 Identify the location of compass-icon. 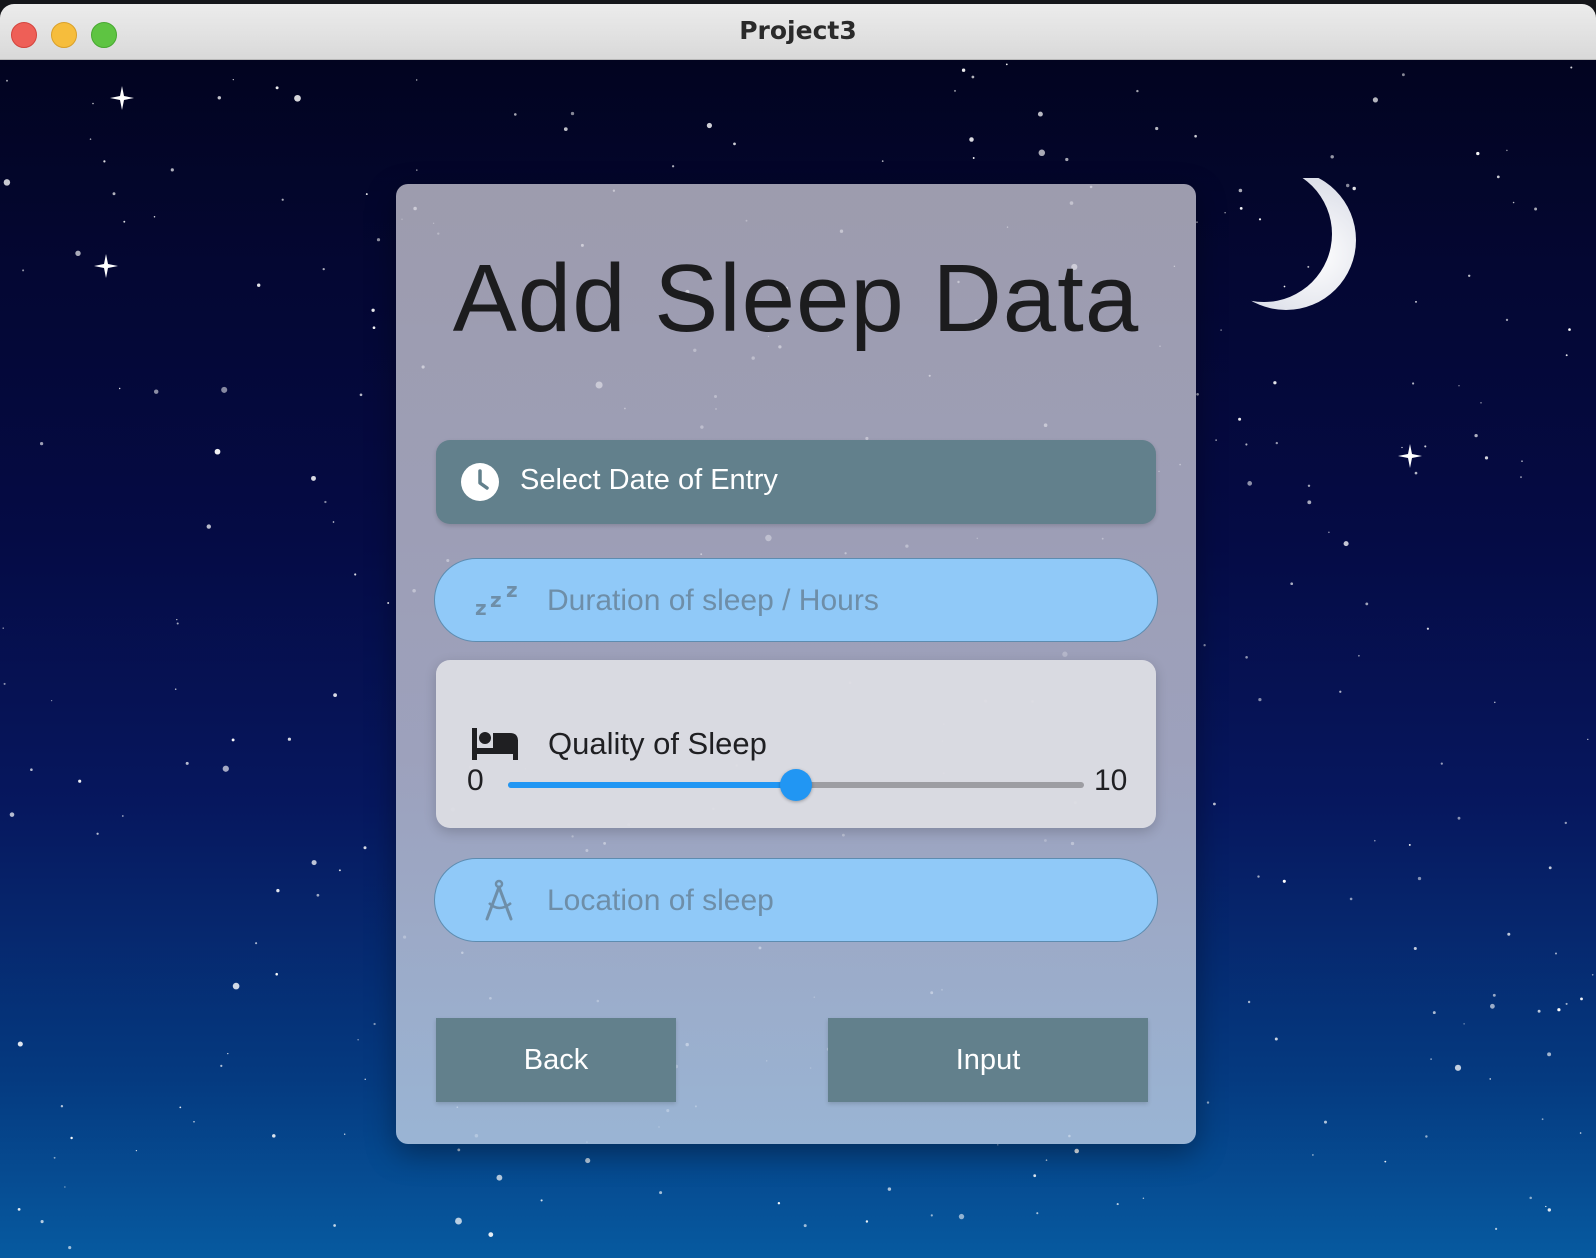
(499, 900).